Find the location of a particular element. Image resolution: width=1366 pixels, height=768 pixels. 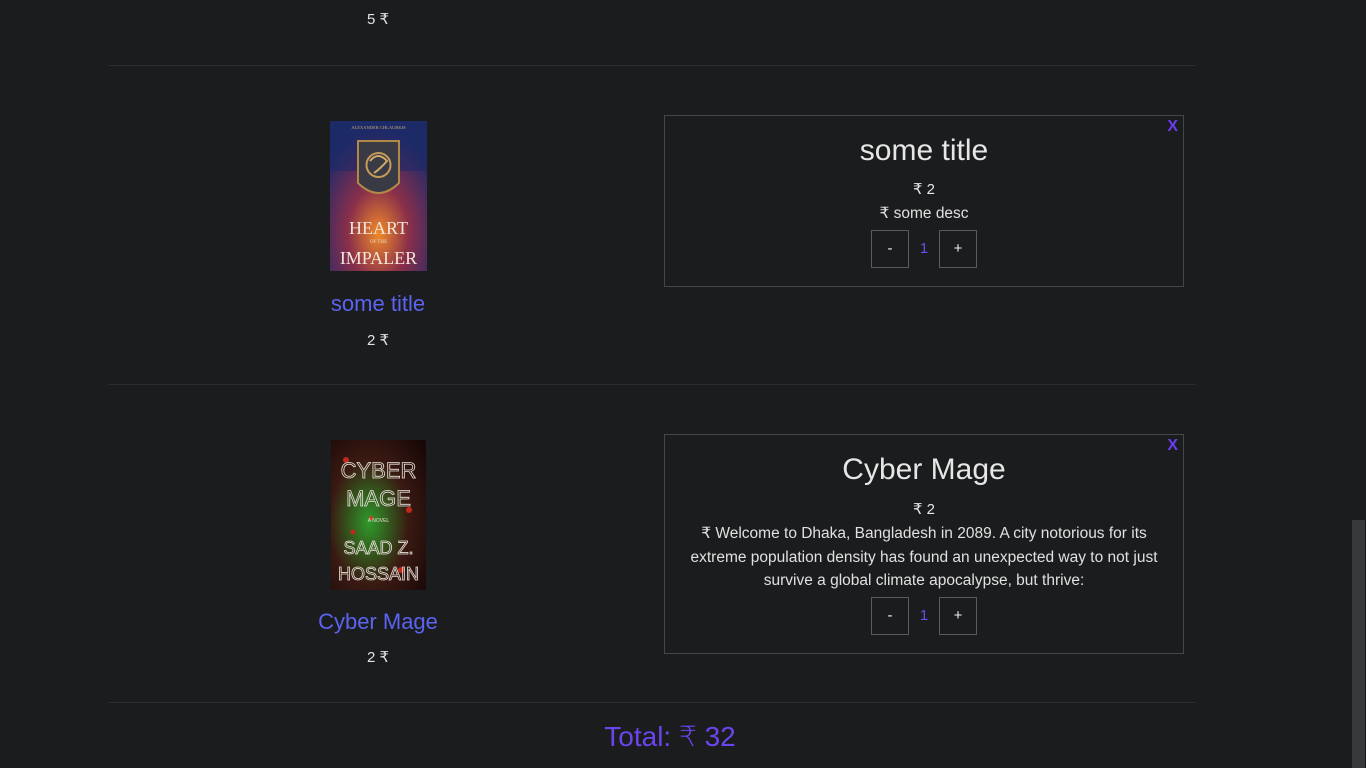

product-title-link: Cyber Mage is located at coordinates (378, 622).